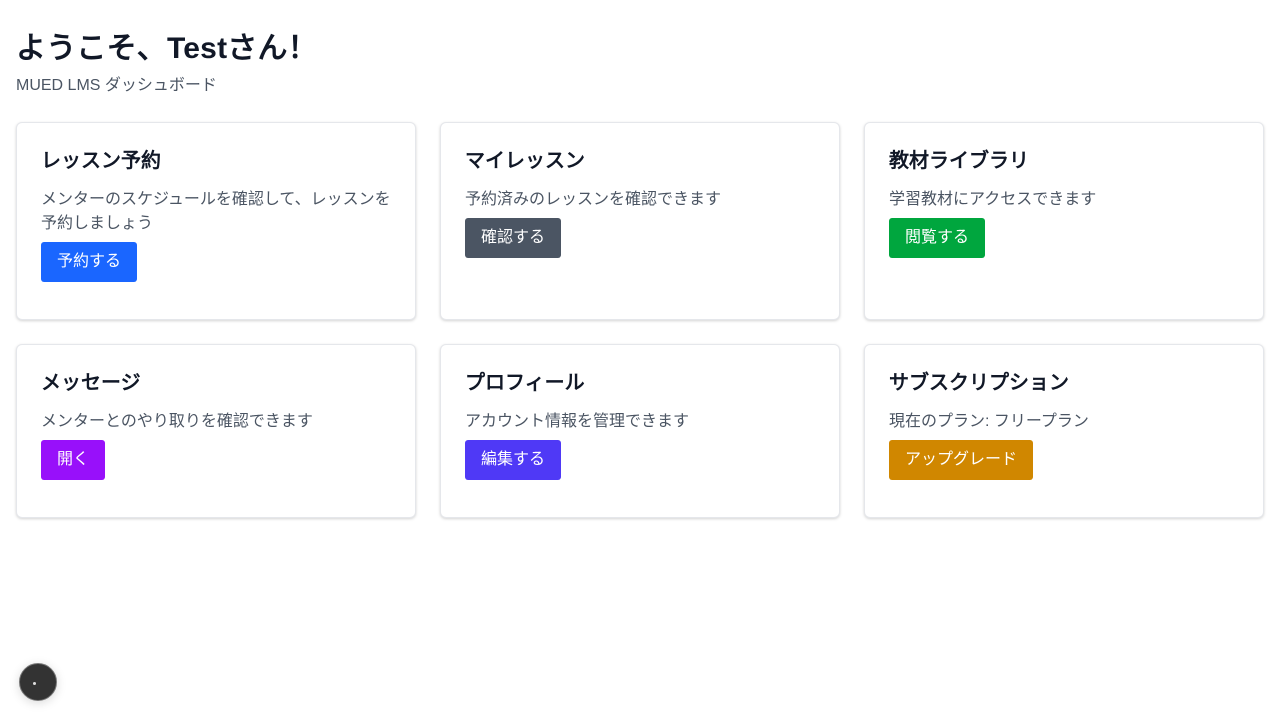  I want to click on browse-materials-button: 閲覧する, so click(937, 238).